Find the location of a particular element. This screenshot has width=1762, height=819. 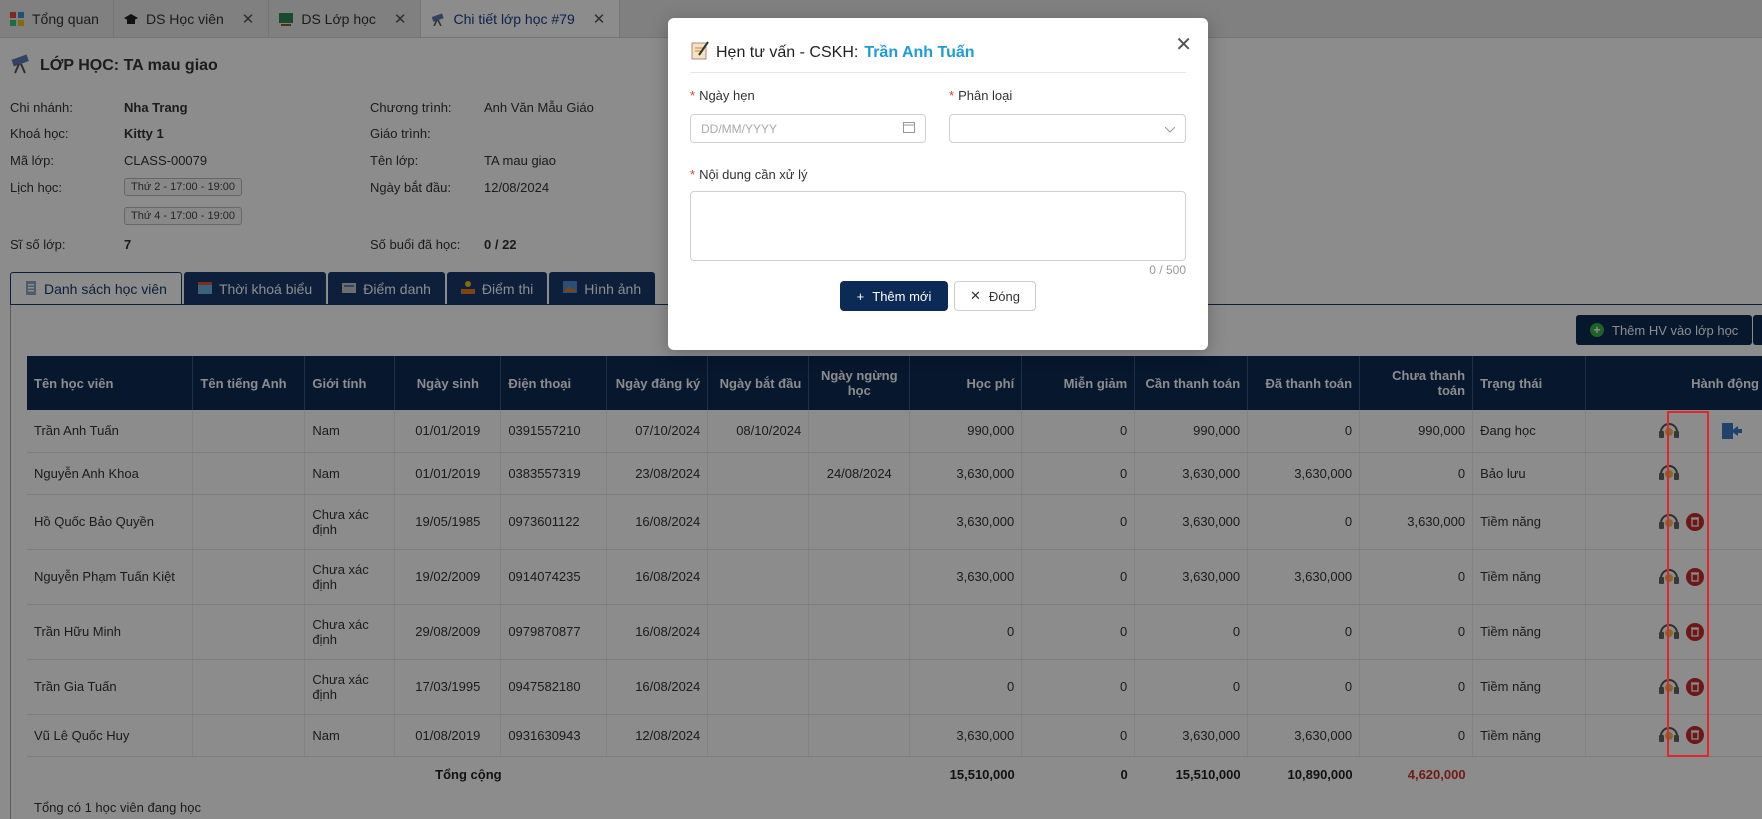

modal-title-prefix: Hẹn tư vấn - CSKH: is located at coordinates (787, 52).